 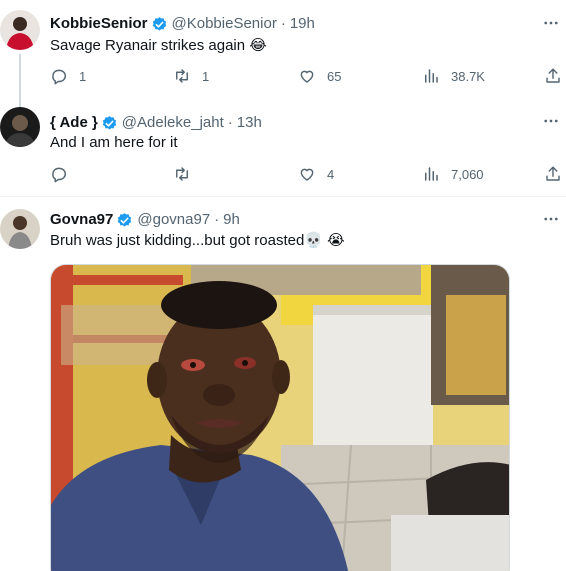 What do you see at coordinates (81, 220) in the screenshot?
I see `display-name: Govna97` at bounding box center [81, 220].